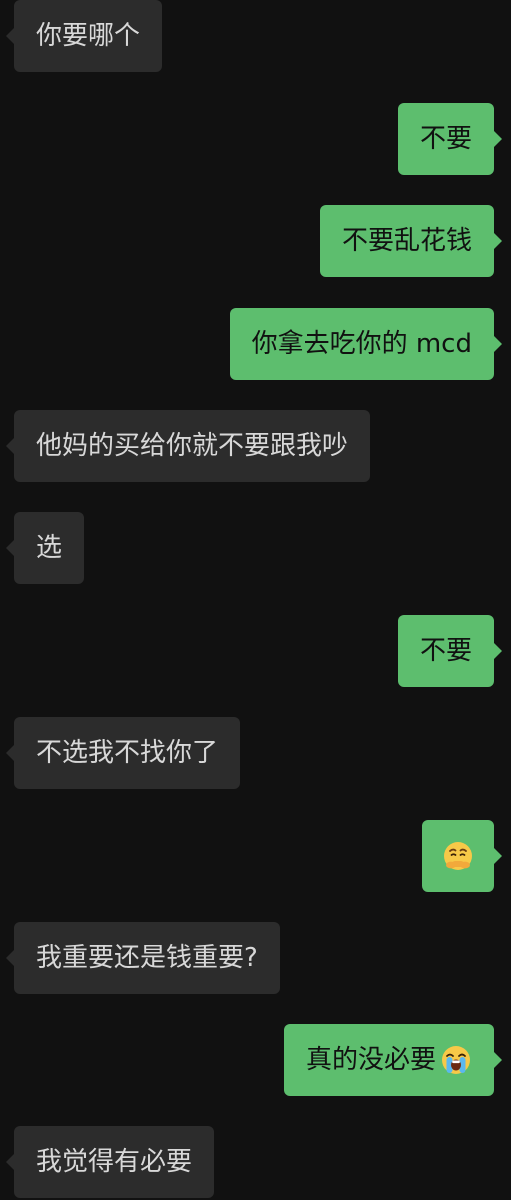 Image resolution: width=511 pixels, height=1200 pixels. What do you see at coordinates (406, 241) in the screenshot?
I see `message-text: 不要乱花钱` at bounding box center [406, 241].